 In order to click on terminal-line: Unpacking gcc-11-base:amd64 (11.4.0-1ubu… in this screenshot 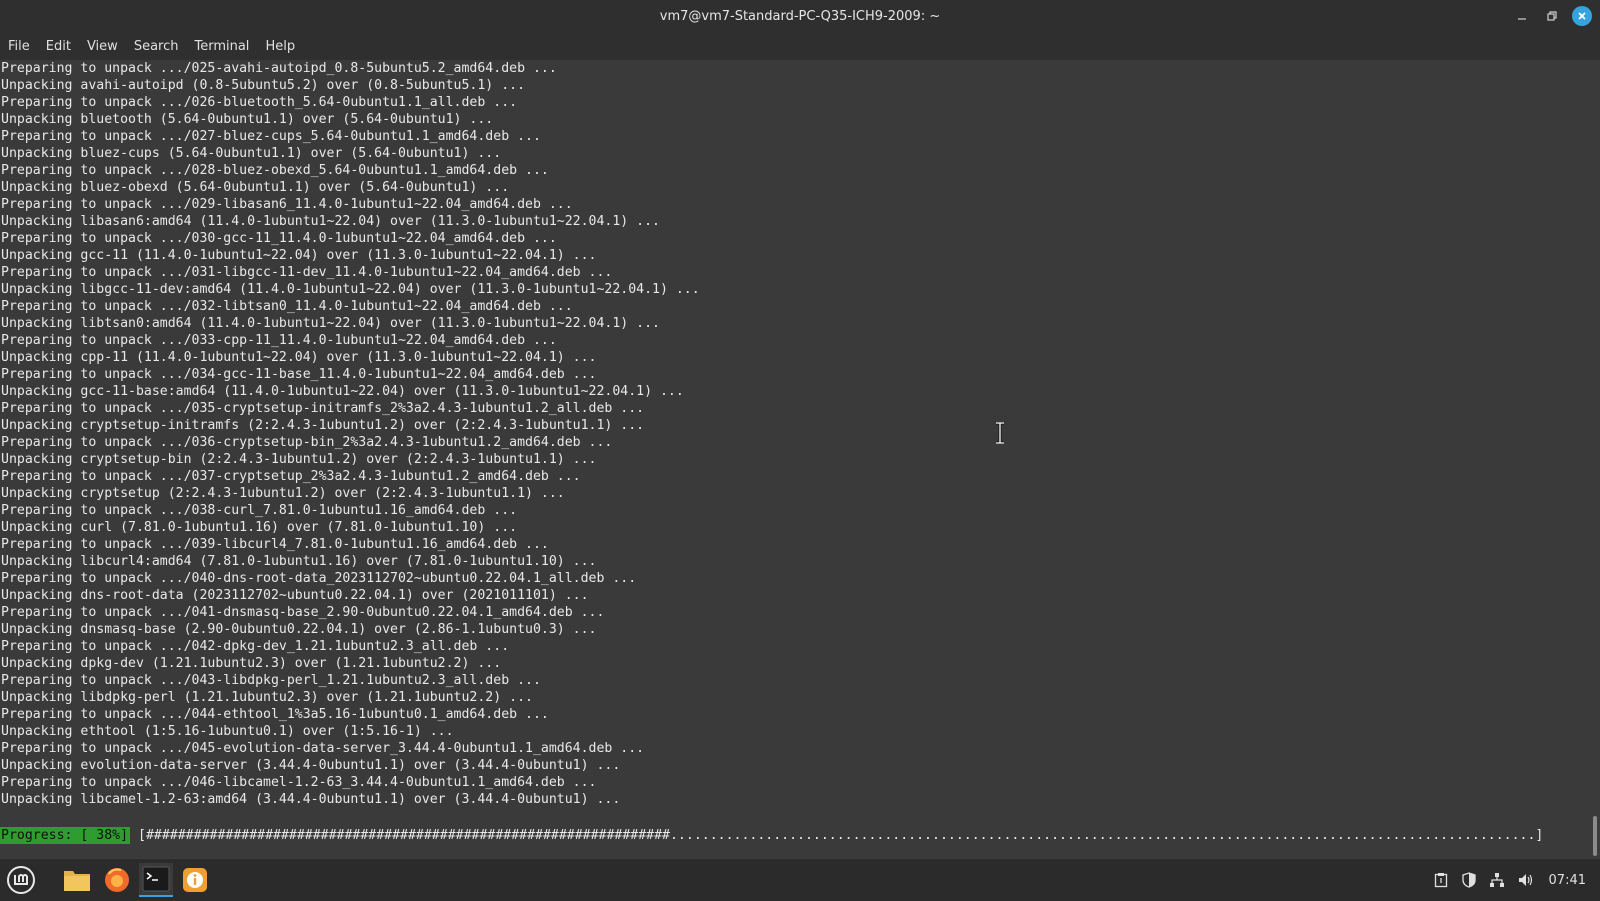, I will do `click(342, 391)`.